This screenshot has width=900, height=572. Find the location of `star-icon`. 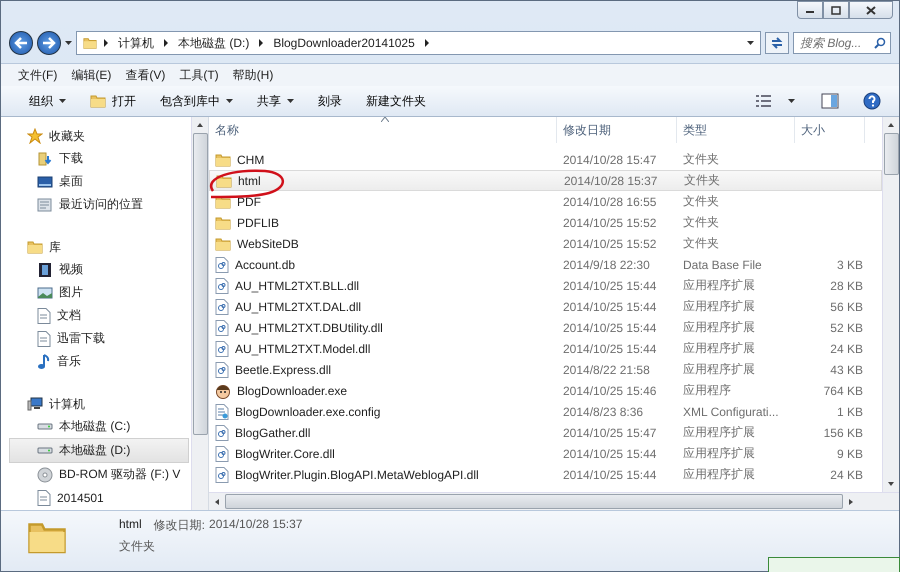

star-icon is located at coordinates (35, 136).